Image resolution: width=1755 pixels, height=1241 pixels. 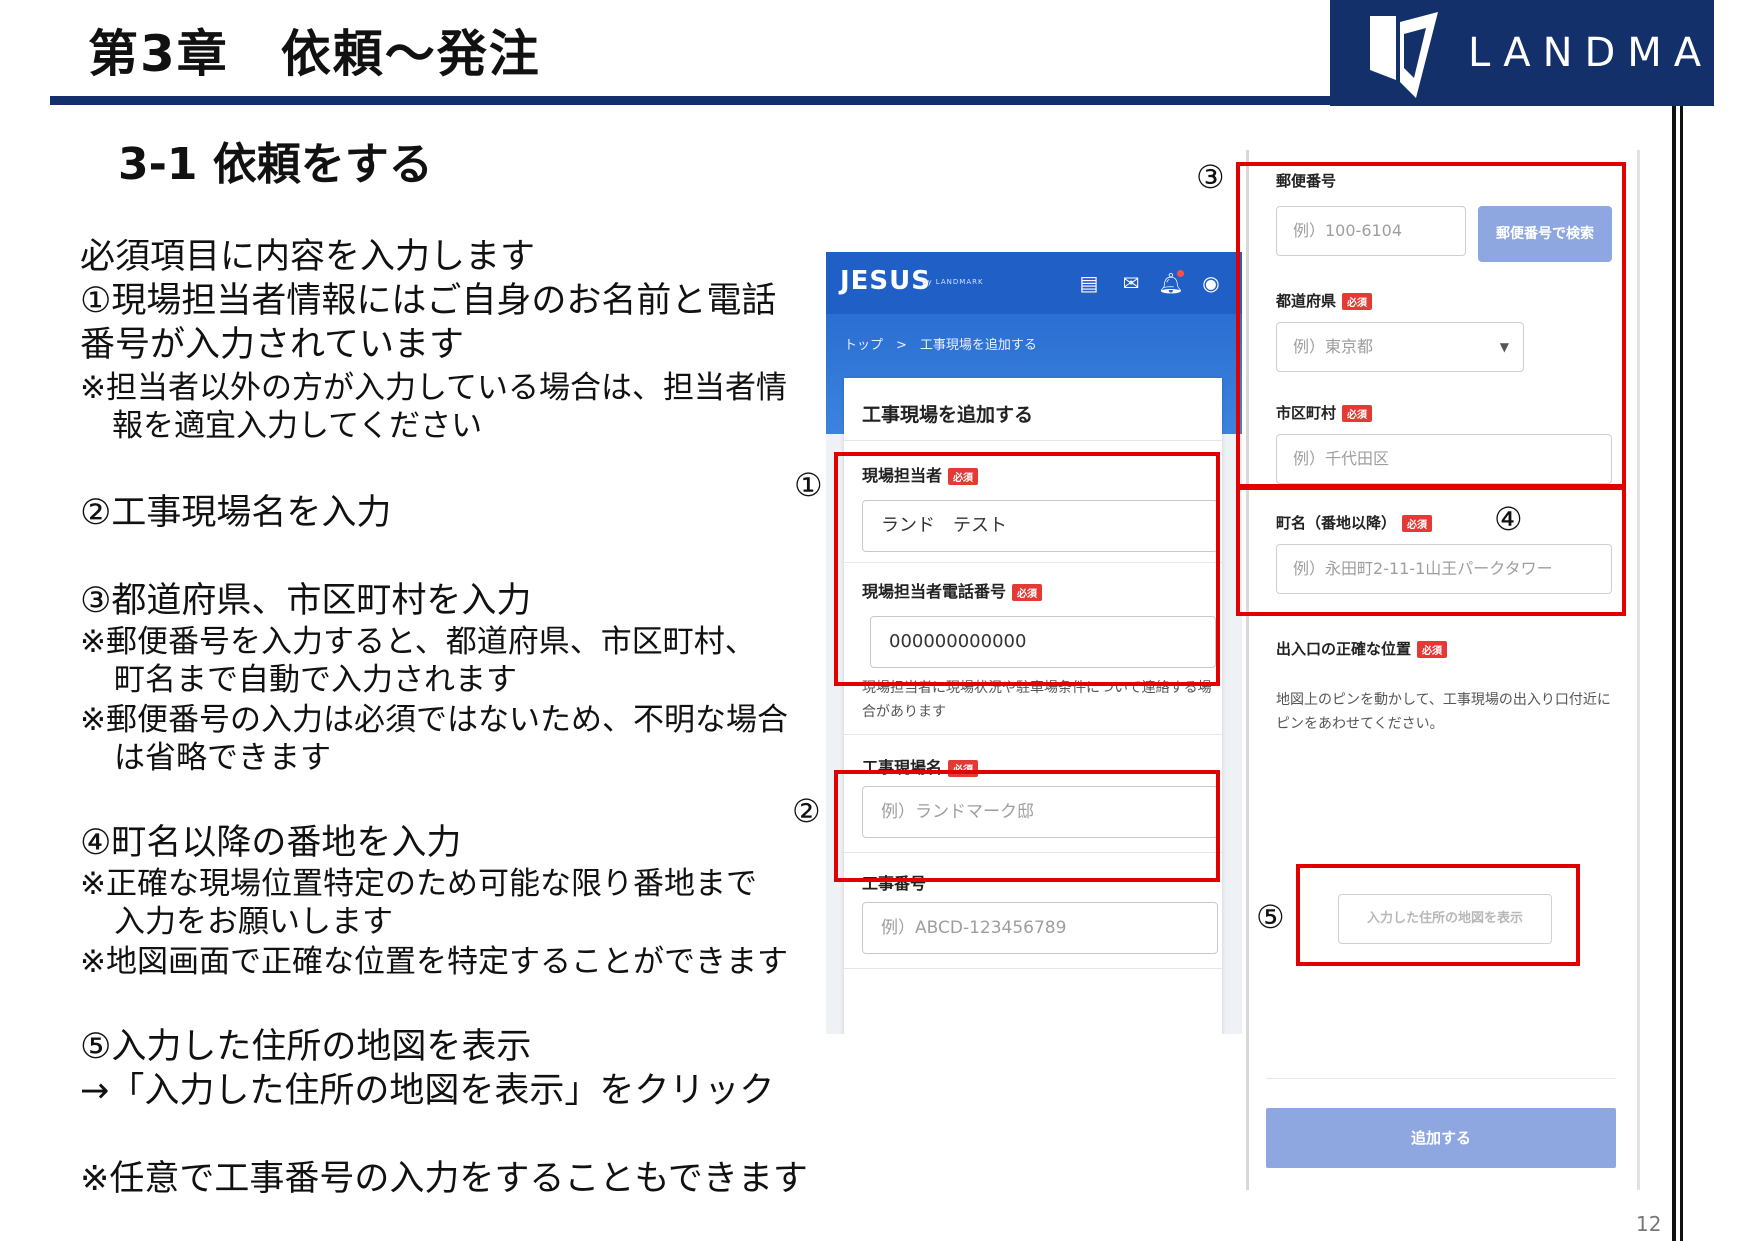 I want to click on account-icon: ◉, so click(x=1211, y=283).